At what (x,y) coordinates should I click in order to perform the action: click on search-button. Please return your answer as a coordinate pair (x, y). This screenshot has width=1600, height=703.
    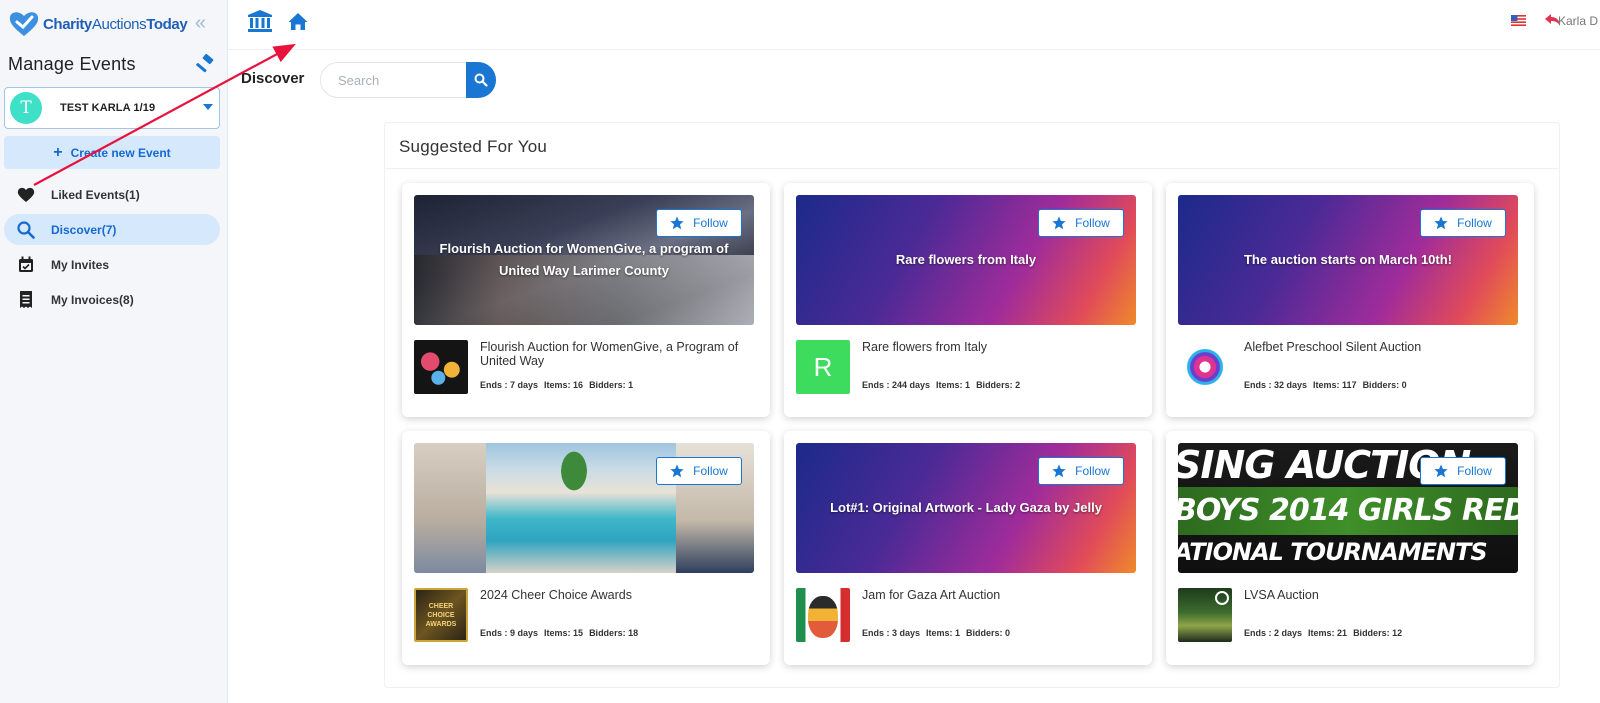
    Looking at the image, I should click on (481, 80).